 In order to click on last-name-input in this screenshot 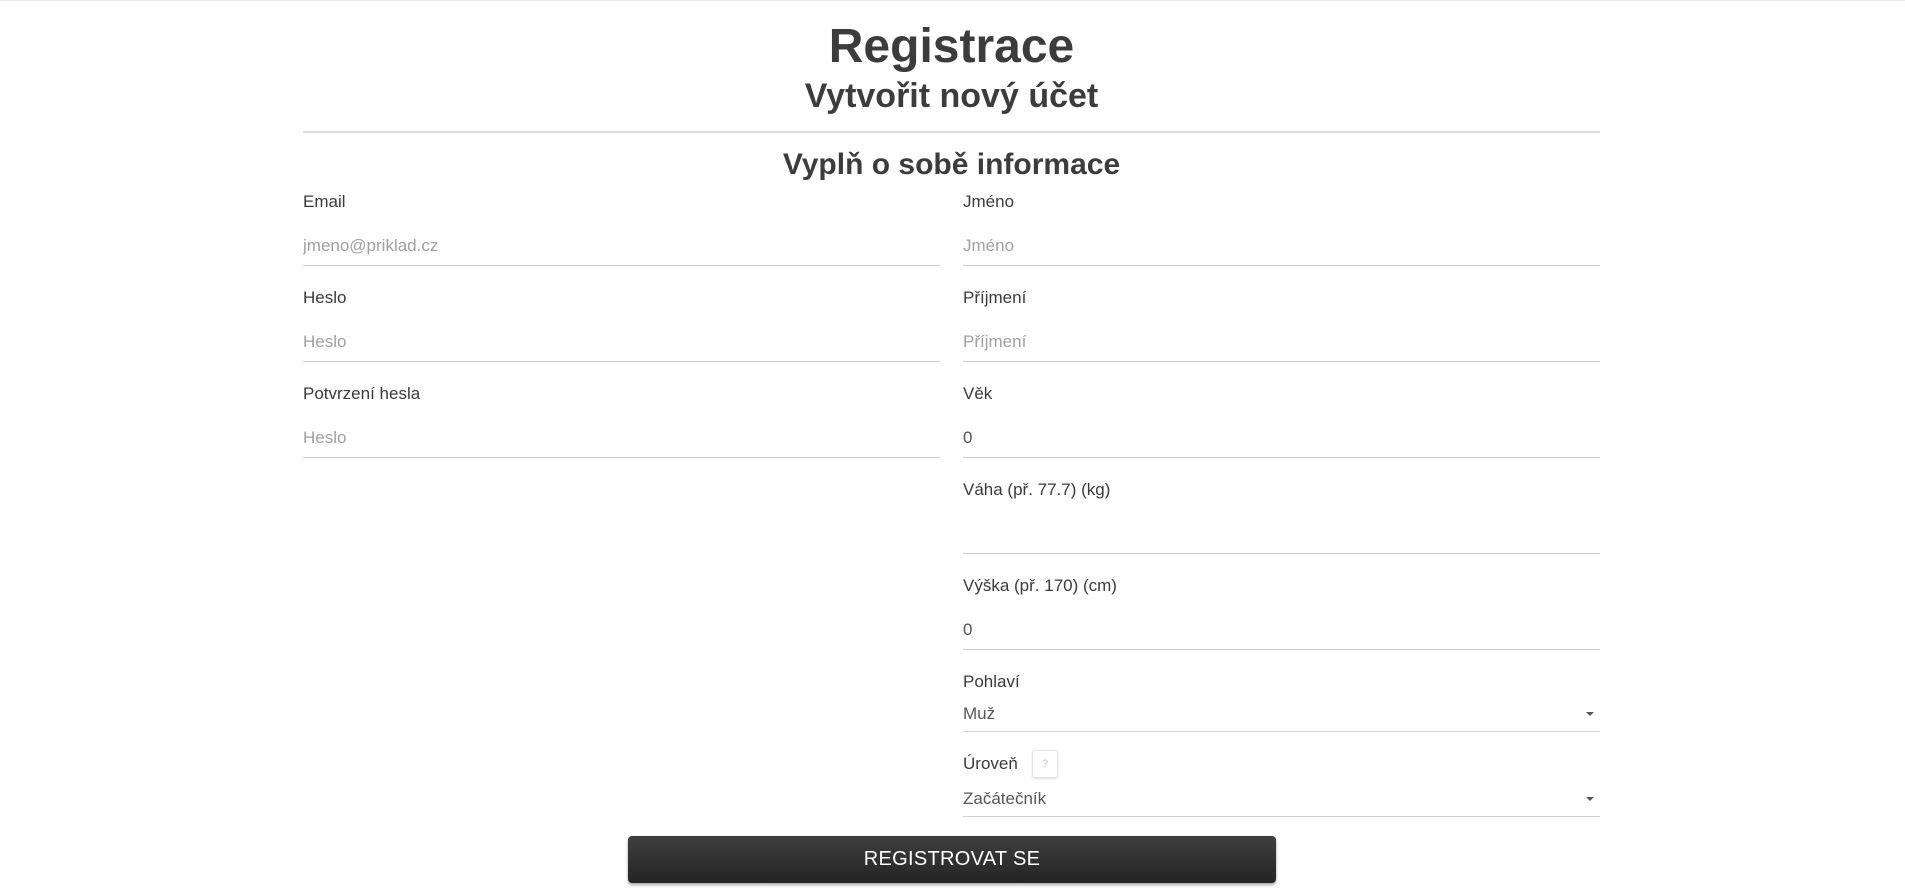, I will do `click(1281, 342)`.